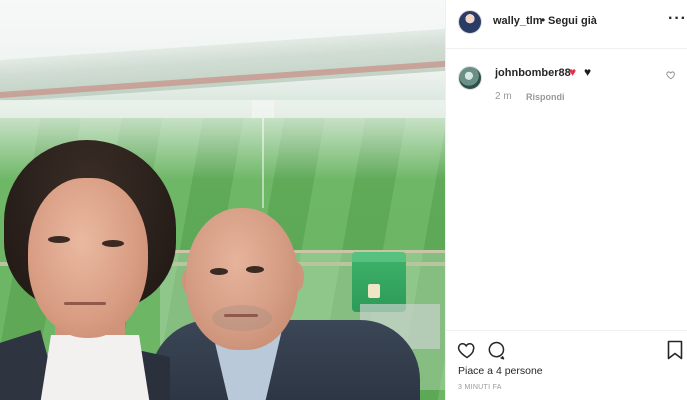 Image resolution: width=687 pixels, height=400 pixels. What do you see at coordinates (480, 387) in the screenshot?
I see `post-time-ago: 3 MINUTI FA` at bounding box center [480, 387].